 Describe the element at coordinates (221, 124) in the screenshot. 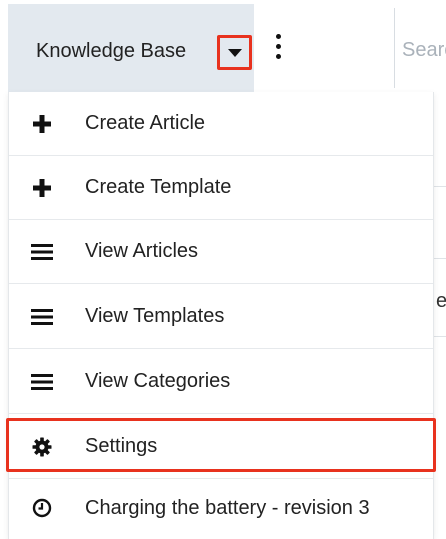

I see `menu-item-create-article: Create Article` at that location.